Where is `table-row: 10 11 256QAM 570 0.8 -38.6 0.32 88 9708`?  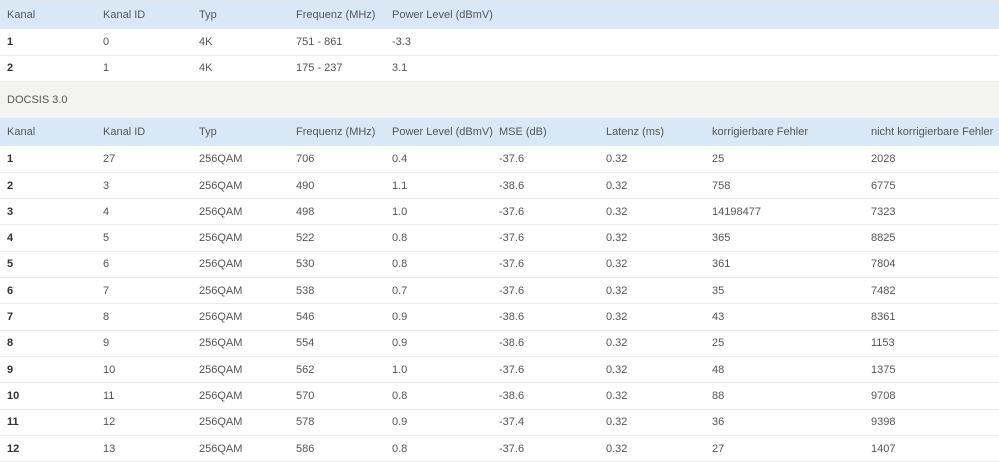 table-row: 10 11 256QAM 570 0.8 -38.6 0.32 88 9708 is located at coordinates (499, 396).